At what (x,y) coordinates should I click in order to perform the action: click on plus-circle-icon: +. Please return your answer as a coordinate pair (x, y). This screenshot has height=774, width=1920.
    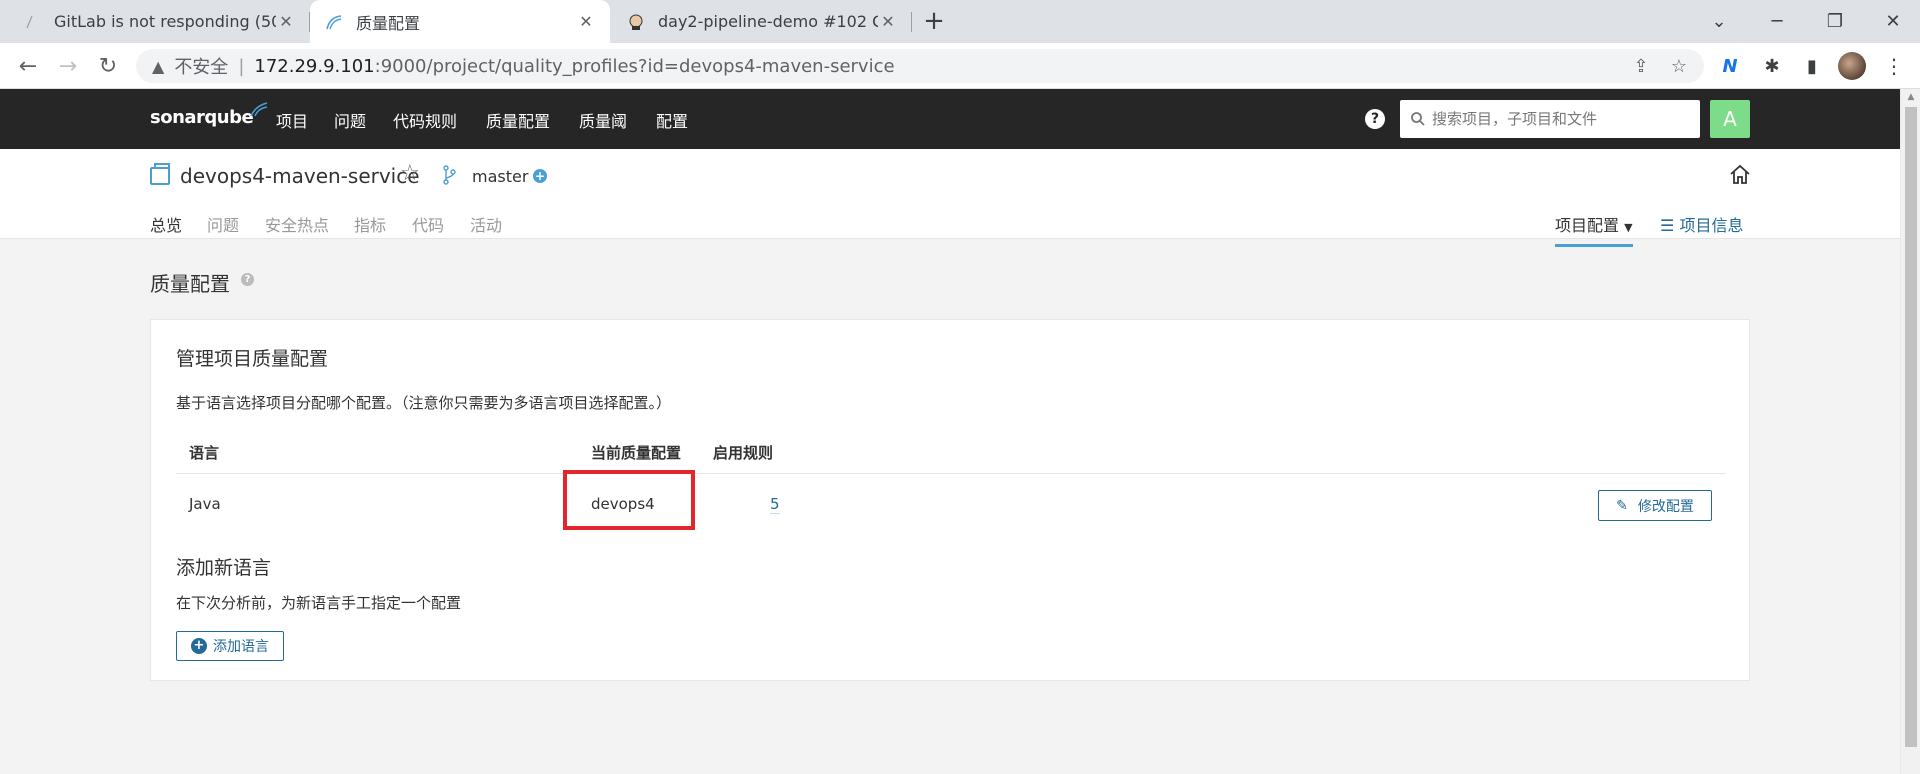
    Looking at the image, I should click on (199, 646).